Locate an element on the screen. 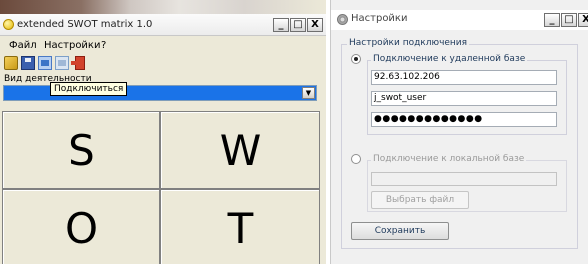 This screenshot has height=264, width=588. menu-help: ? is located at coordinates (103, 45).